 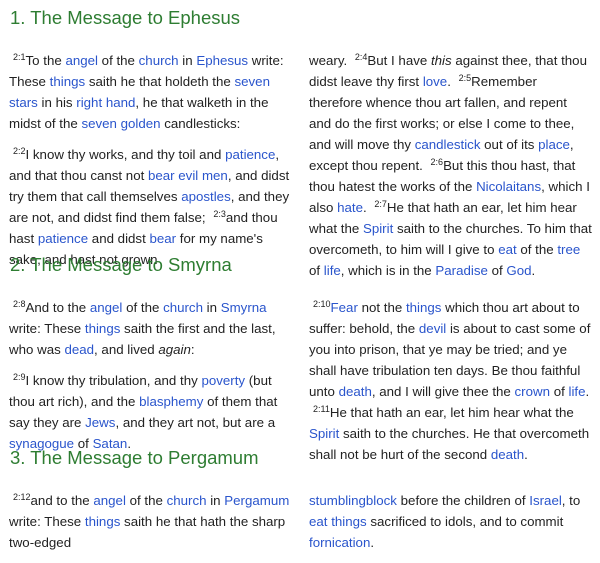 What do you see at coordinates (256, 500) in the screenshot?
I see `word-link: Pergamum` at bounding box center [256, 500].